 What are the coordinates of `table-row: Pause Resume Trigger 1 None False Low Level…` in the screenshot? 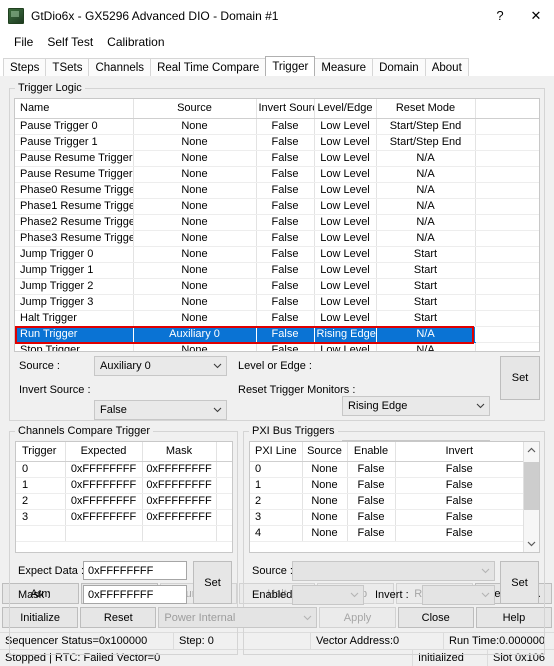 It's located at (277, 174).